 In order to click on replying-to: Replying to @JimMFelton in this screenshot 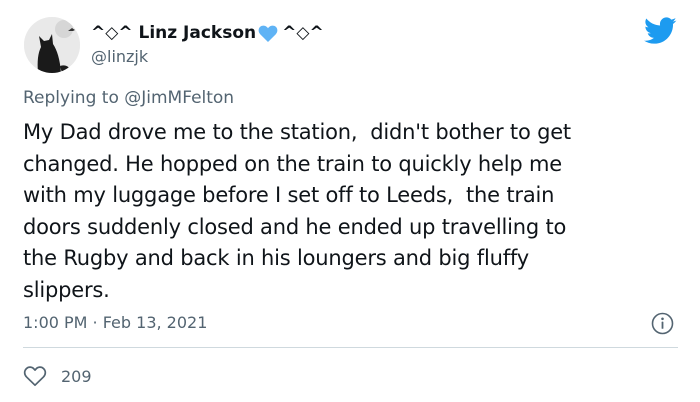, I will do `click(128, 98)`.